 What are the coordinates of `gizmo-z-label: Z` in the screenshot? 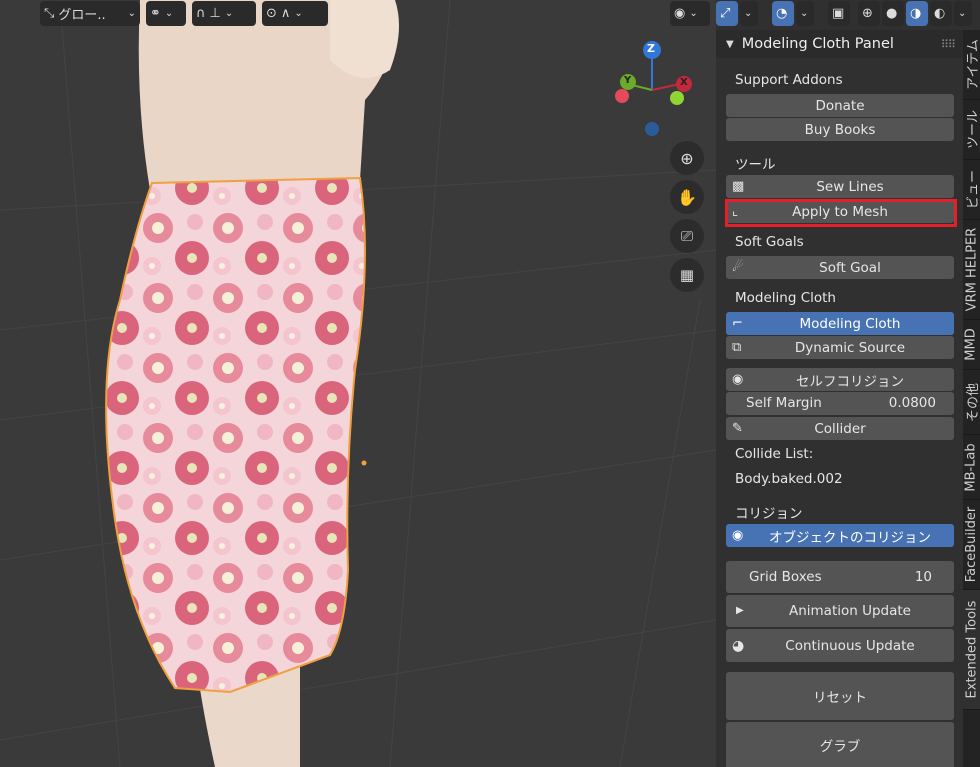 It's located at (651, 48).